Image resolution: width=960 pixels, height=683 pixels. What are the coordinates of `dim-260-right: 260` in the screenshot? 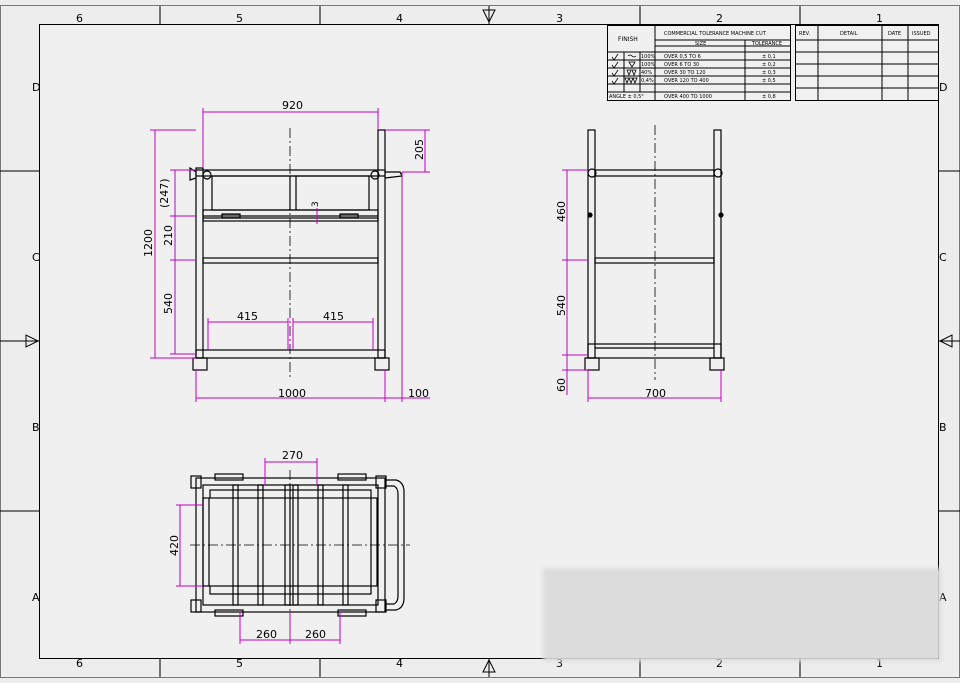 It's located at (315, 634).